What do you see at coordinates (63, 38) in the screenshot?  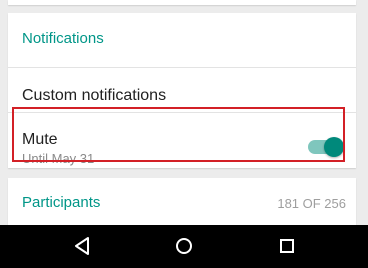 I see `notifications-header: Notifications` at bounding box center [63, 38].